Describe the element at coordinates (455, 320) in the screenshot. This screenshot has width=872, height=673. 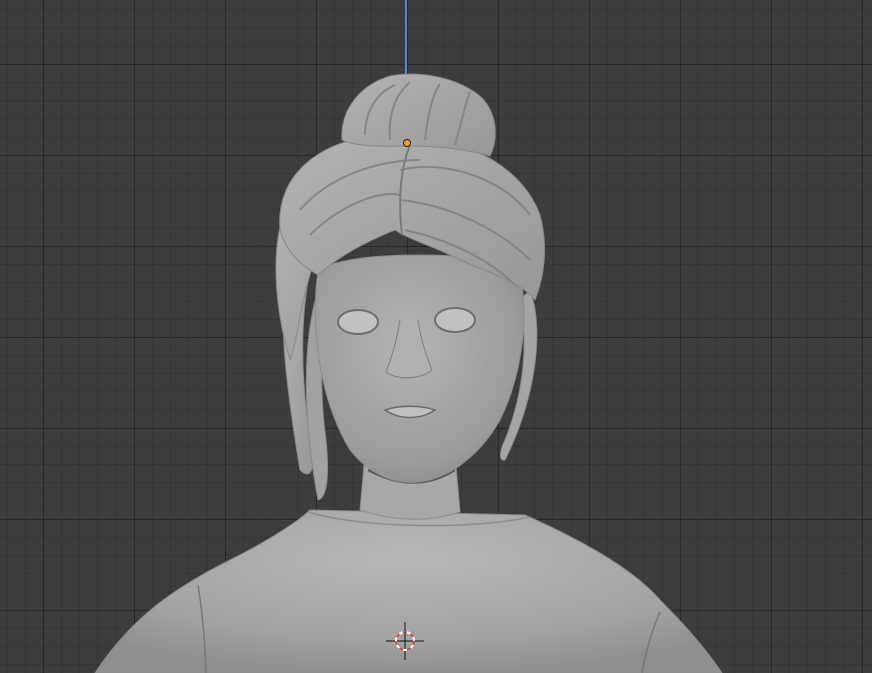
I see `right-eye` at that location.